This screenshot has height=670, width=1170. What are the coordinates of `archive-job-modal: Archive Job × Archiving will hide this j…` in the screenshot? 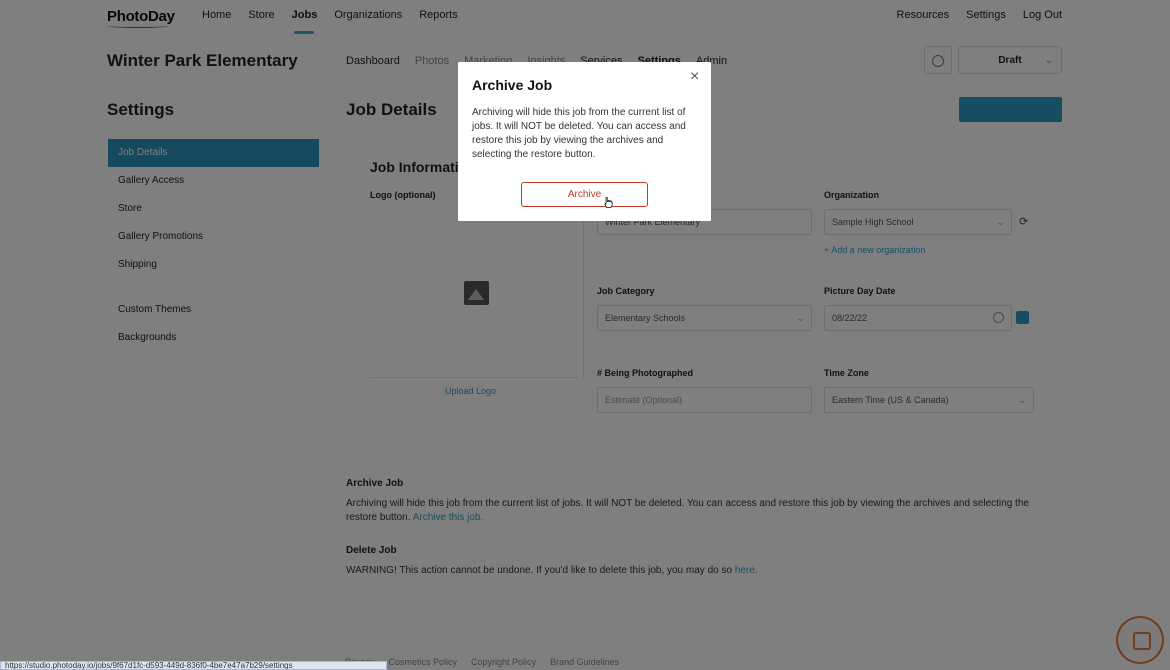 It's located at (584, 141).